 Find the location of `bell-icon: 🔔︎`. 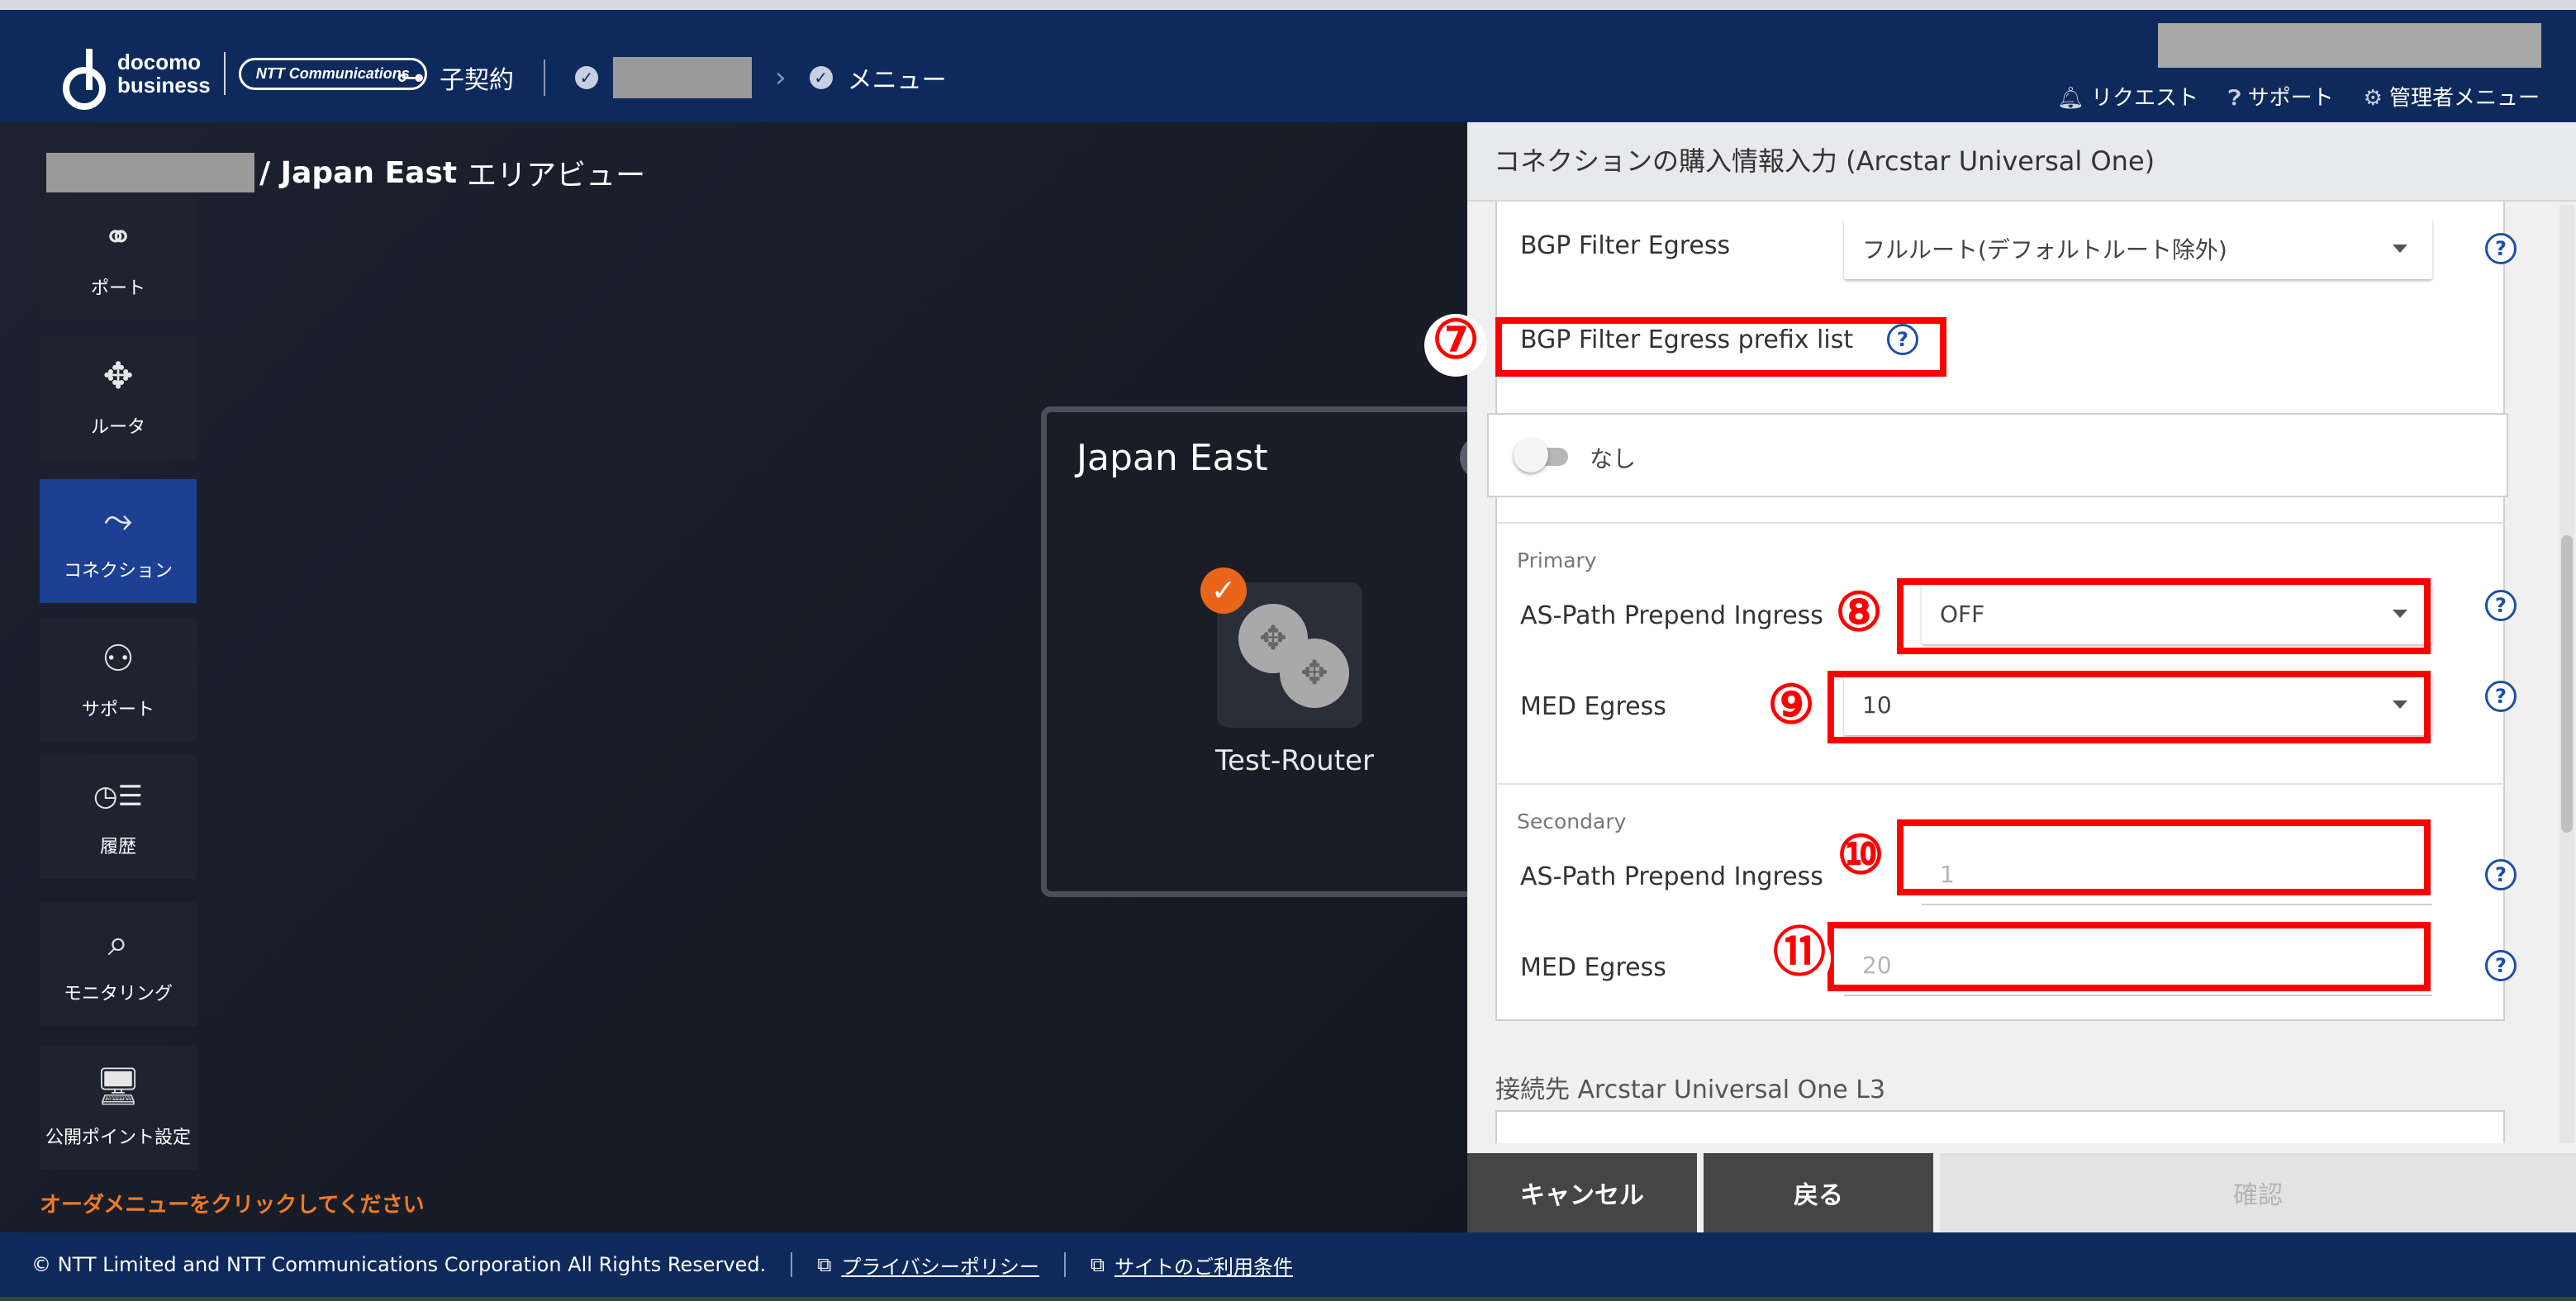

bell-icon: 🔔︎ is located at coordinates (2070, 98).